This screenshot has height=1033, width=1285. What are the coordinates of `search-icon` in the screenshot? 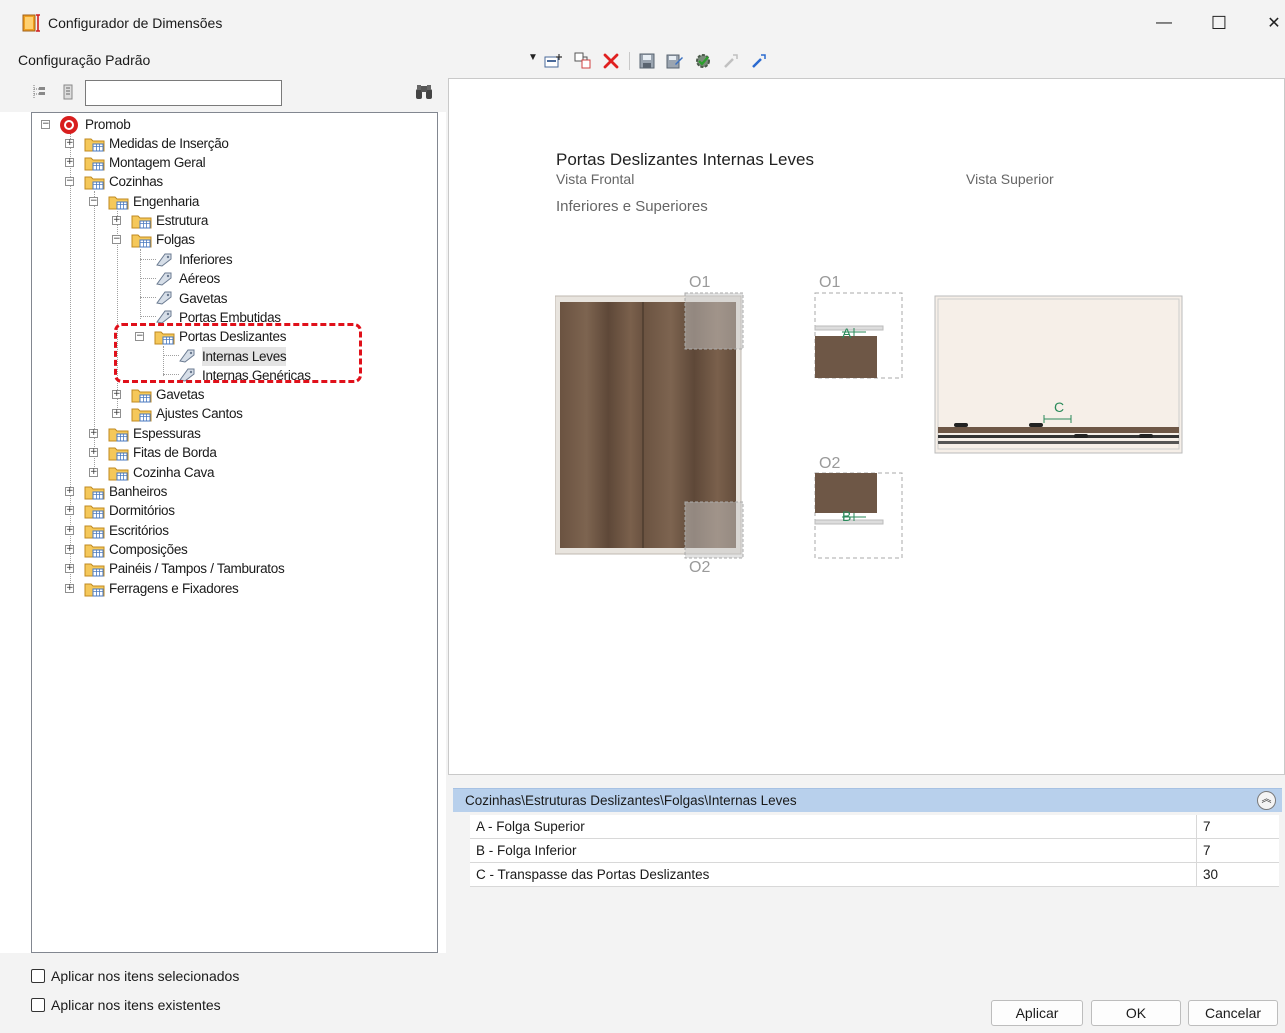 It's located at (424, 92).